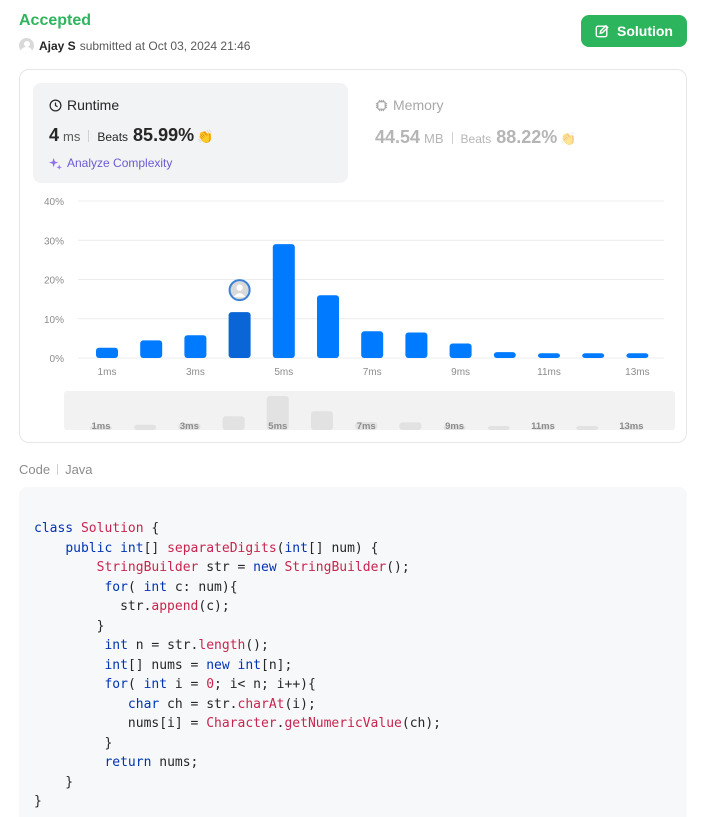  Describe the element at coordinates (57, 46) in the screenshot. I see `user-name: Ajay S` at that location.